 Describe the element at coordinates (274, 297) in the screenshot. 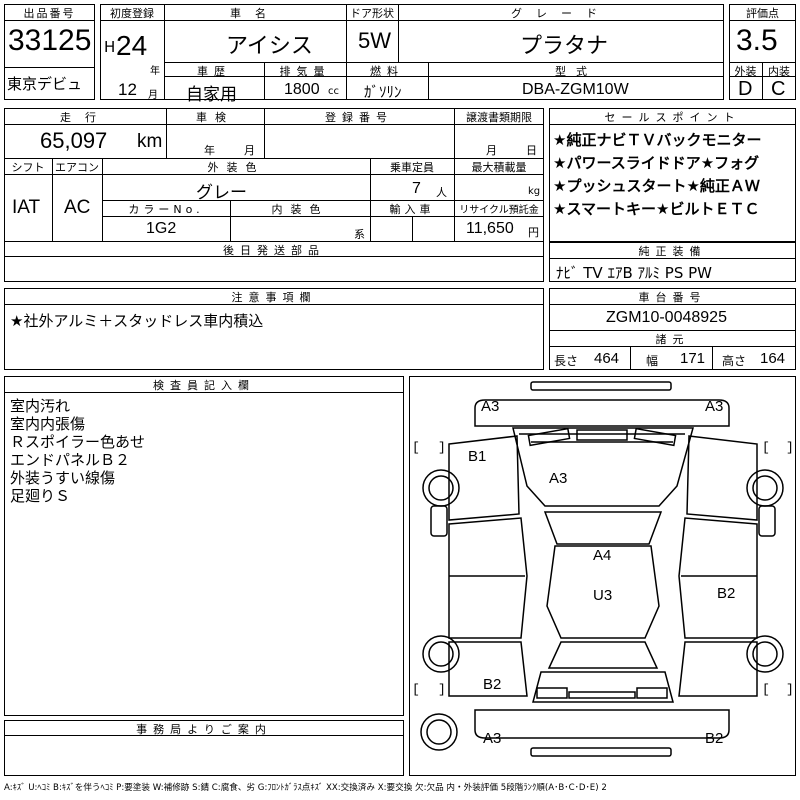

I see `notes-label: 注意事項欄` at that location.